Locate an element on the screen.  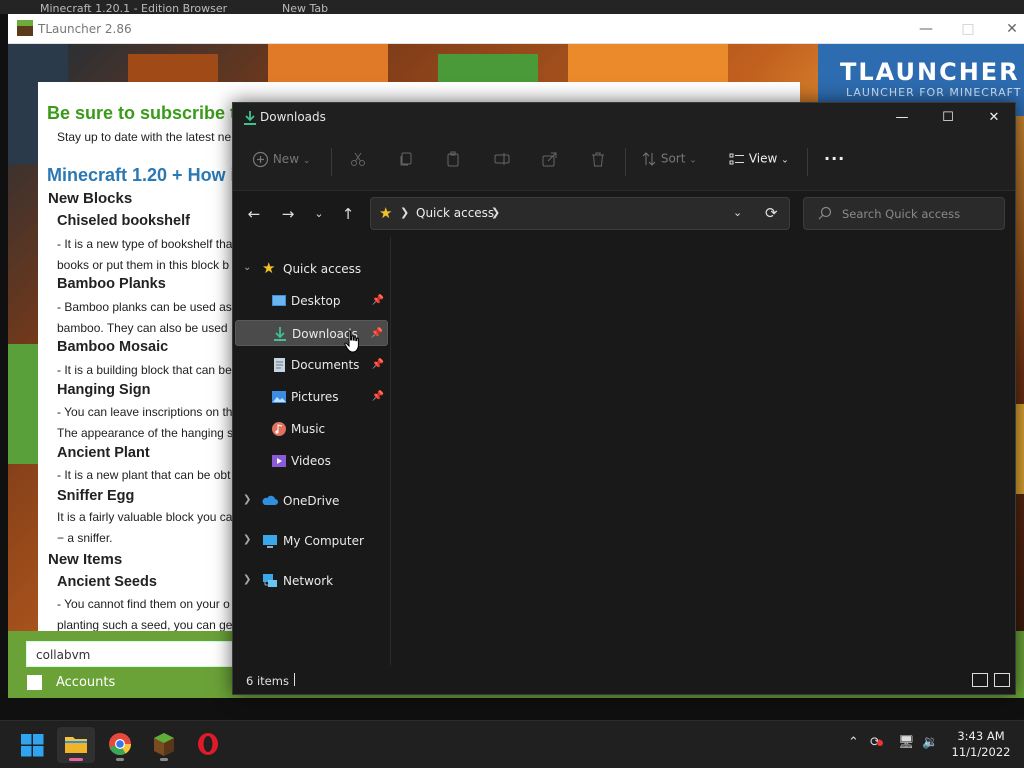
taskbar-tlauncher is located at coordinates (164, 745).